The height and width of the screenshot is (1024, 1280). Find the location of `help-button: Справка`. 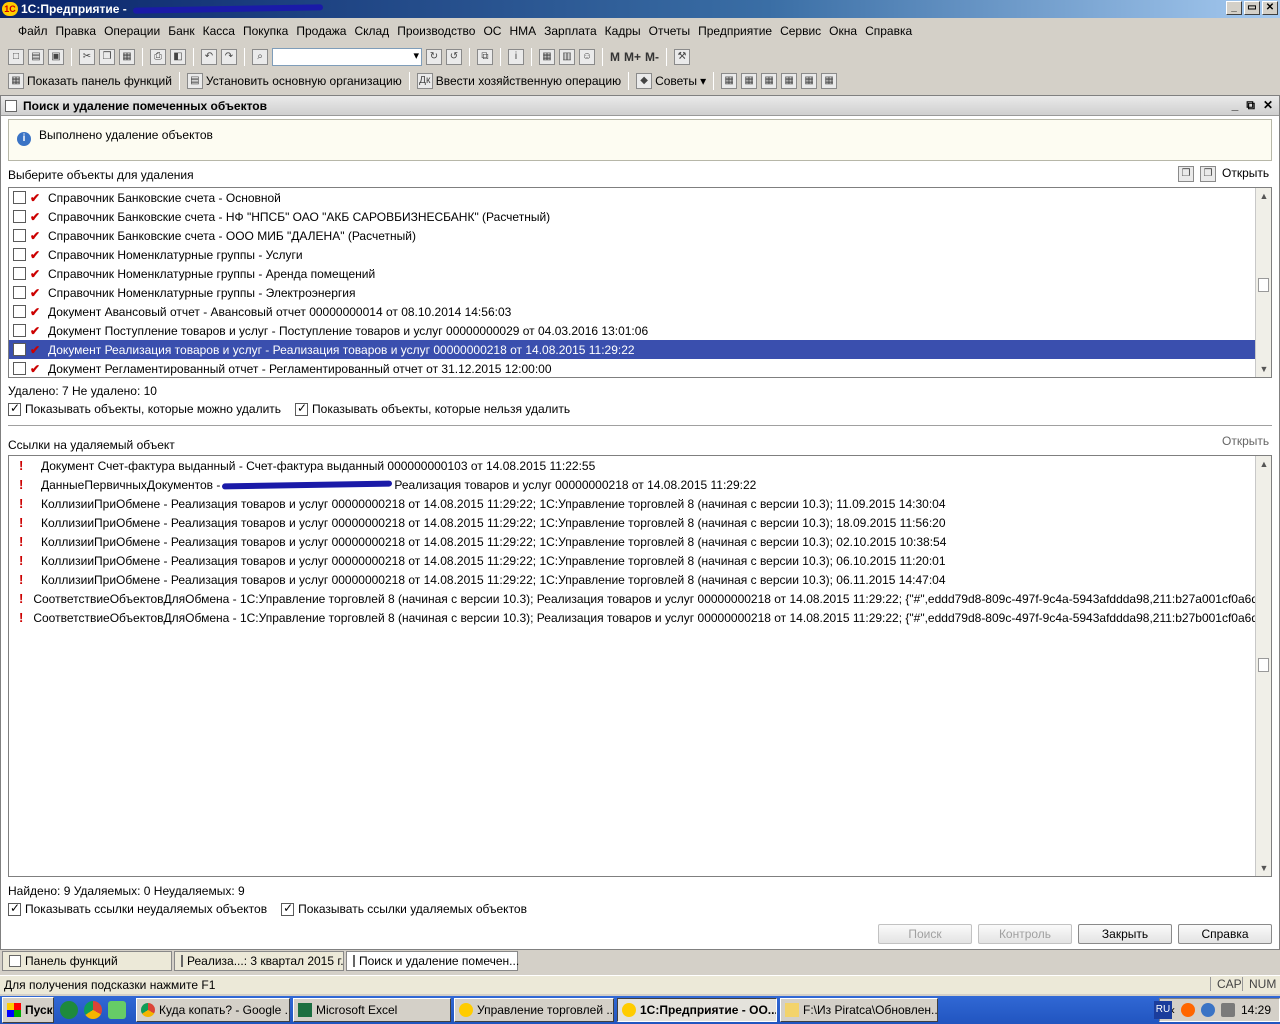

help-button: Справка is located at coordinates (1225, 934).